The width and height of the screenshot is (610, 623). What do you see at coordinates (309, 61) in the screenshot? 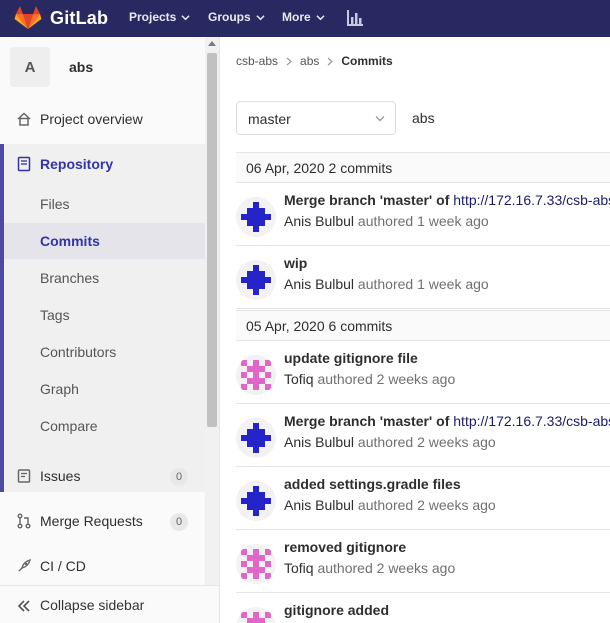
I see `breadcrumb-project: abs` at bounding box center [309, 61].